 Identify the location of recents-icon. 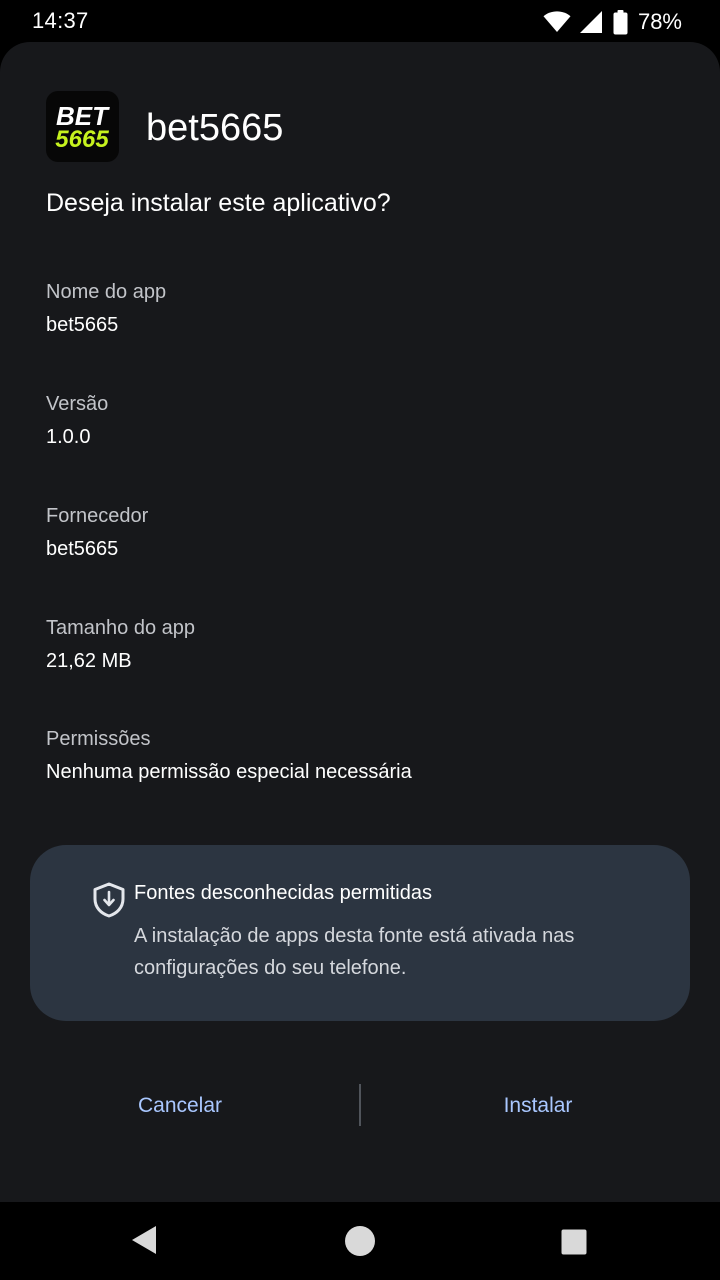
(574, 1242).